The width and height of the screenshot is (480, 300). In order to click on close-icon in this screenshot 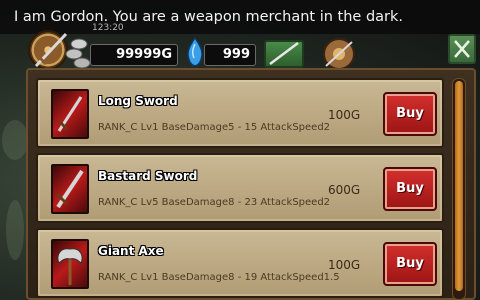, I will do `click(462, 49)`.